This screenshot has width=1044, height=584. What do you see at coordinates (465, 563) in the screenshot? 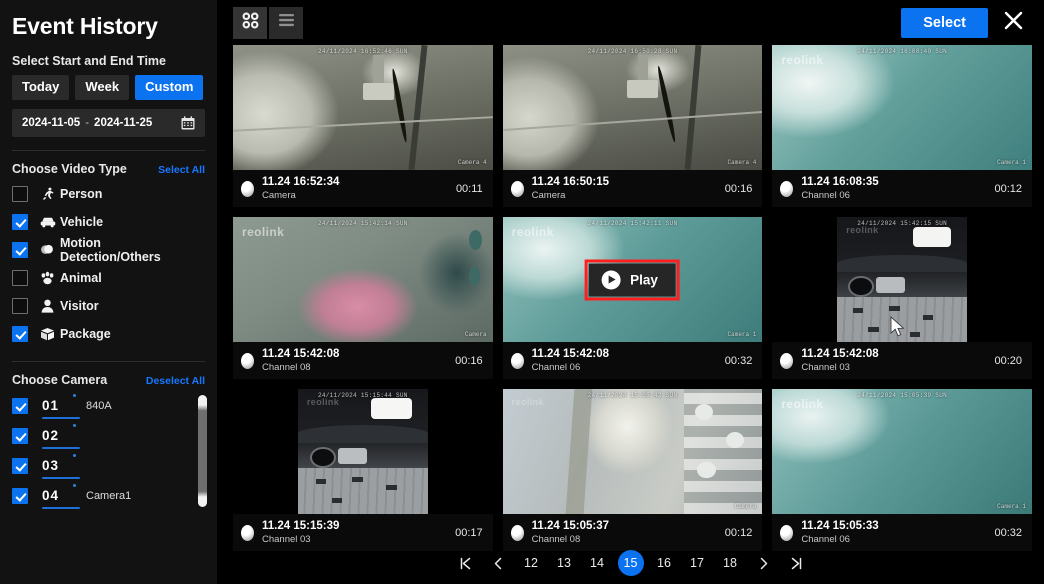
I see `first-page-button` at bounding box center [465, 563].